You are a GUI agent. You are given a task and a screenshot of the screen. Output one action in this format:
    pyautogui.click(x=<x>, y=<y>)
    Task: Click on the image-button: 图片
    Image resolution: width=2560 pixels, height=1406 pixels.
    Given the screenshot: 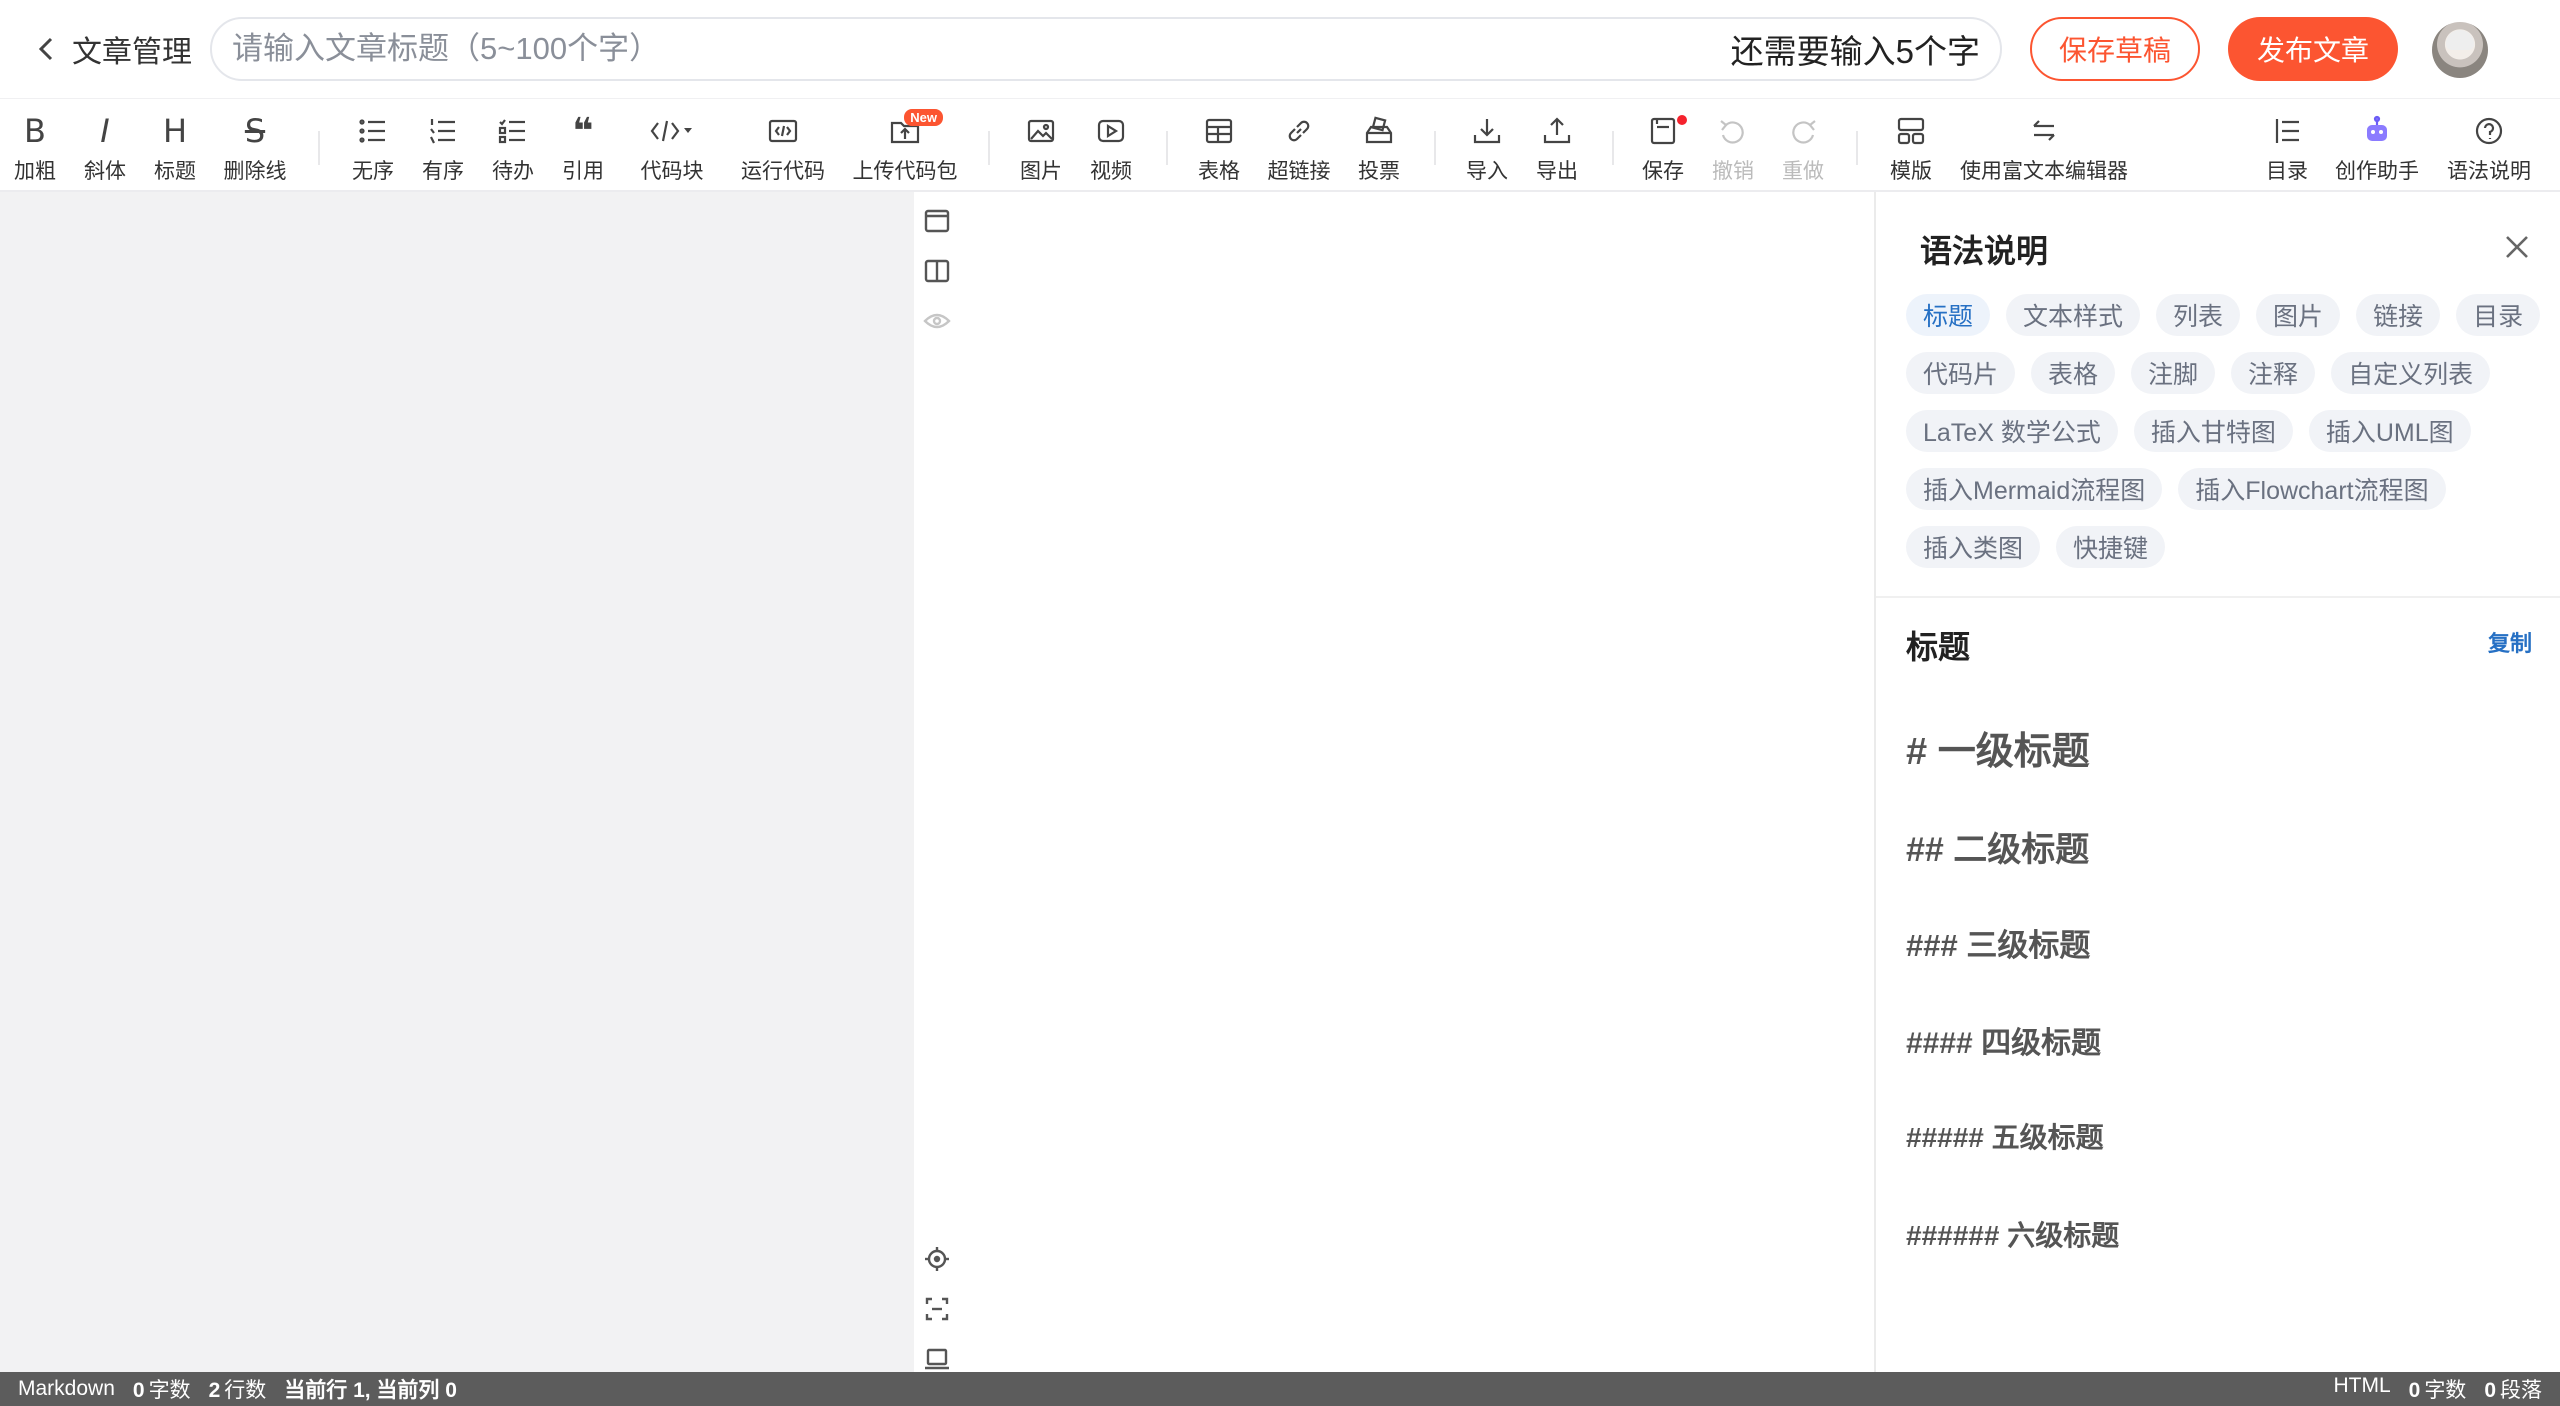 What is the action you would take?
    pyautogui.click(x=1041, y=149)
    